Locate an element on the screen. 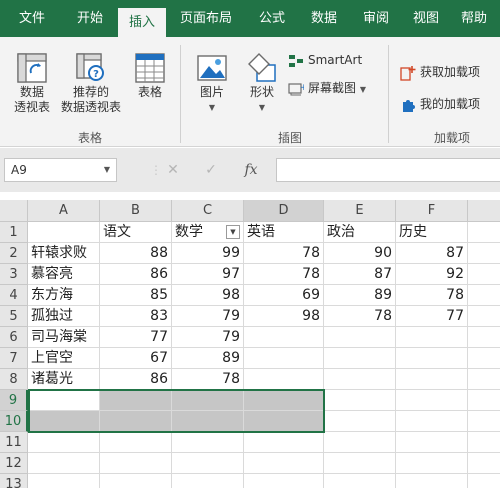  smartart-button: SmartArt is located at coordinates (325, 60).